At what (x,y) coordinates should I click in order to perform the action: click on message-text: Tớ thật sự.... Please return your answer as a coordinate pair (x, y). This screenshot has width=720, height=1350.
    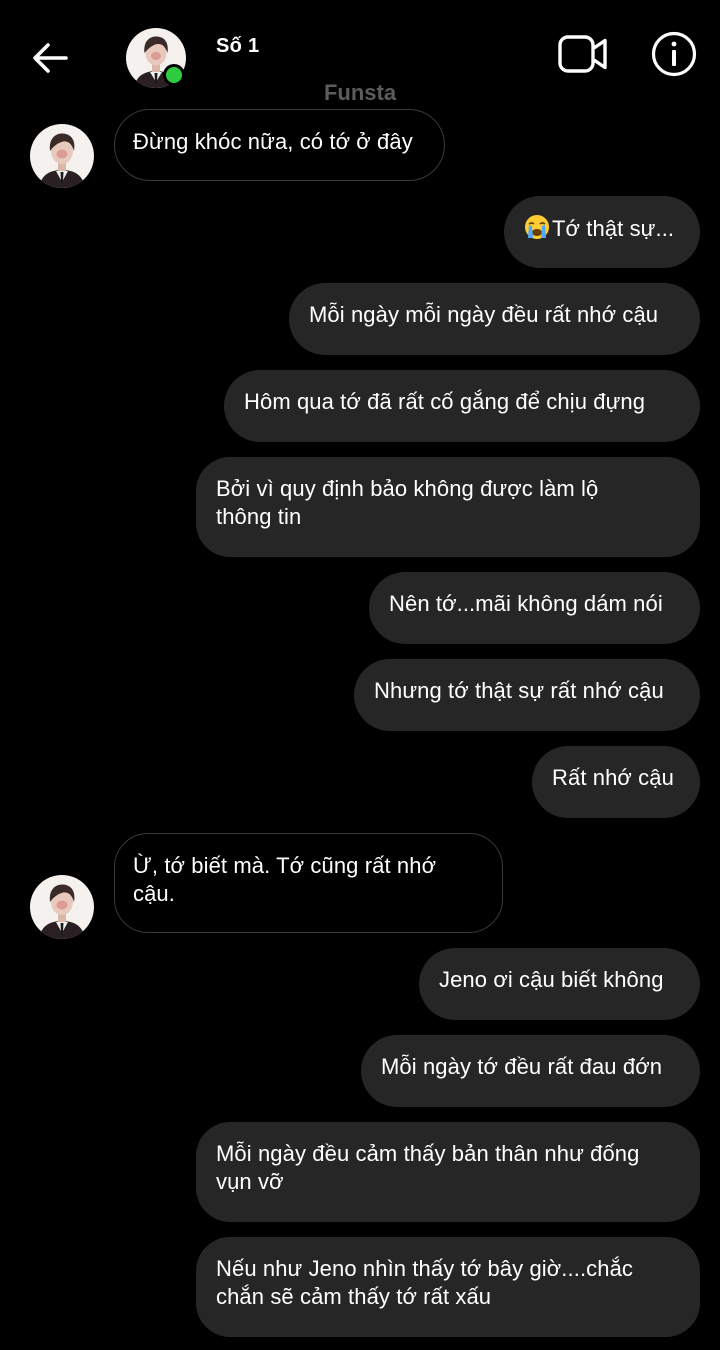
    Looking at the image, I should click on (602, 228).